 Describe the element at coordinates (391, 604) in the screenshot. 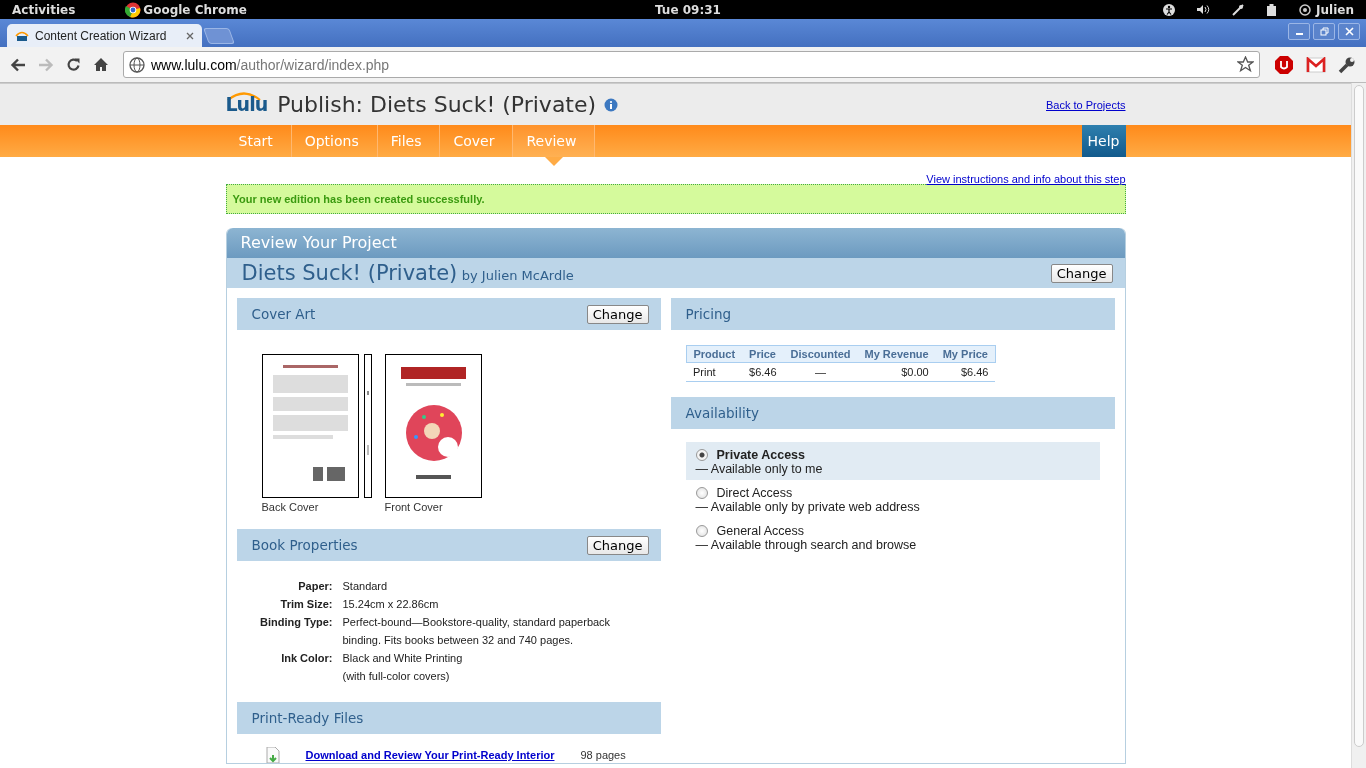

I see `property-value: 15.24cm x 22.86cm` at that location.